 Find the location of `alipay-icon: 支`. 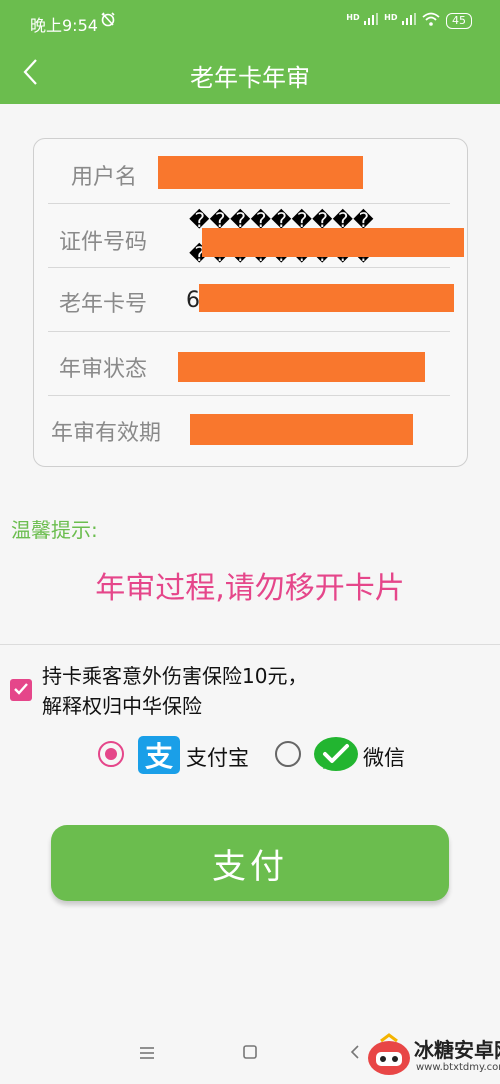

alipay-icon: 支 is located at coordinates (159, 757).